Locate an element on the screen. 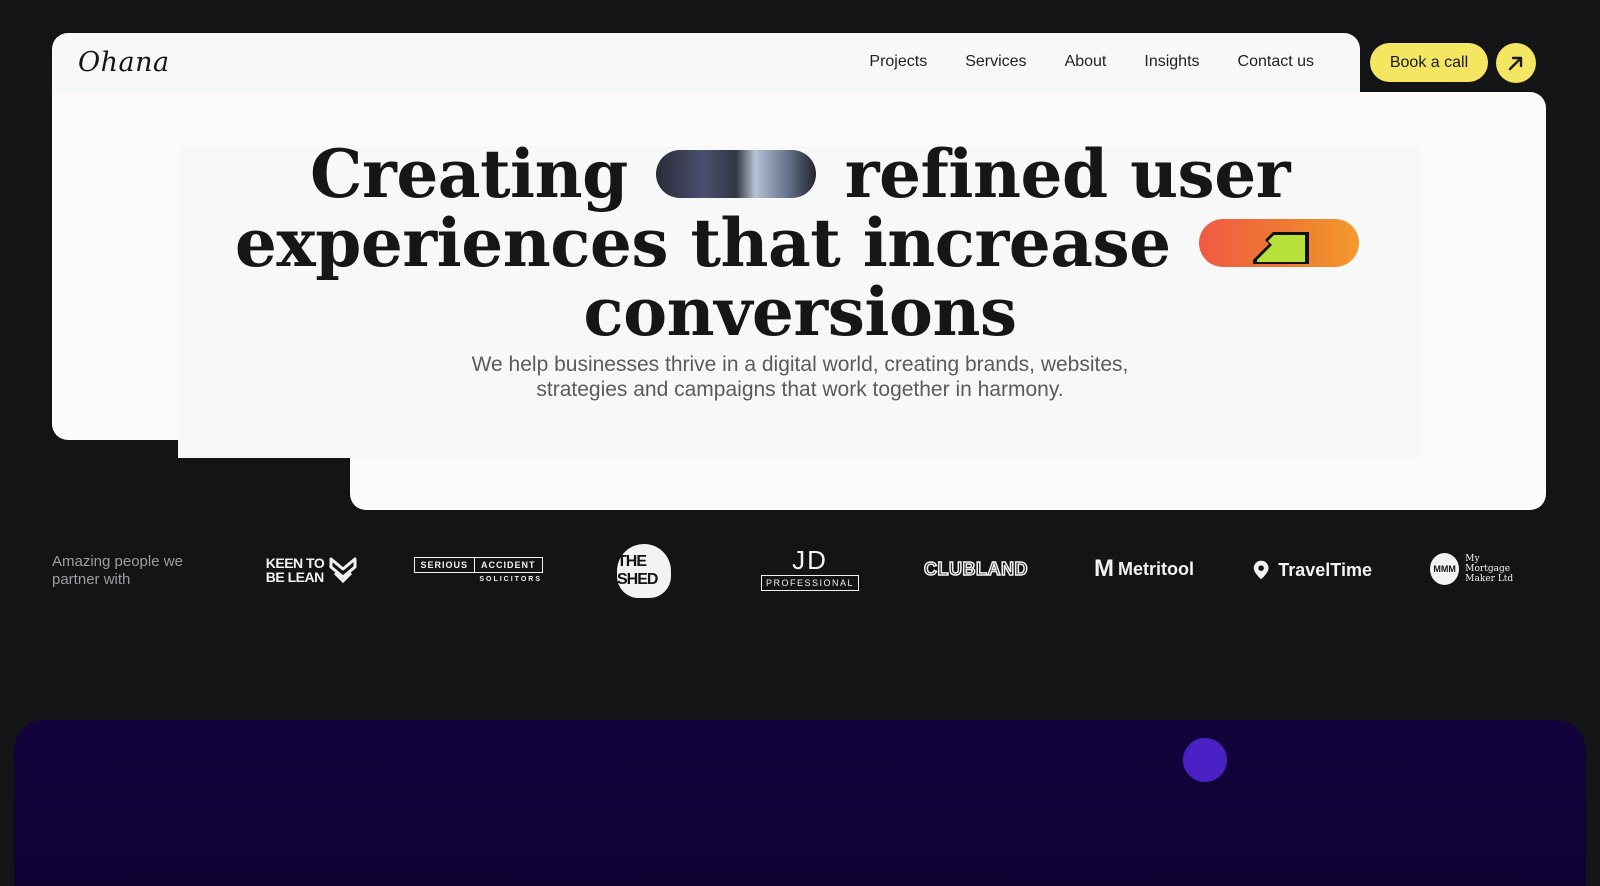 Image resolution: width=1600 pixels, height=886 pixels. partner-logo-serious-accident: SERIOUS ACCIDENT SOLICITORS is located at coordinates (478, 570).